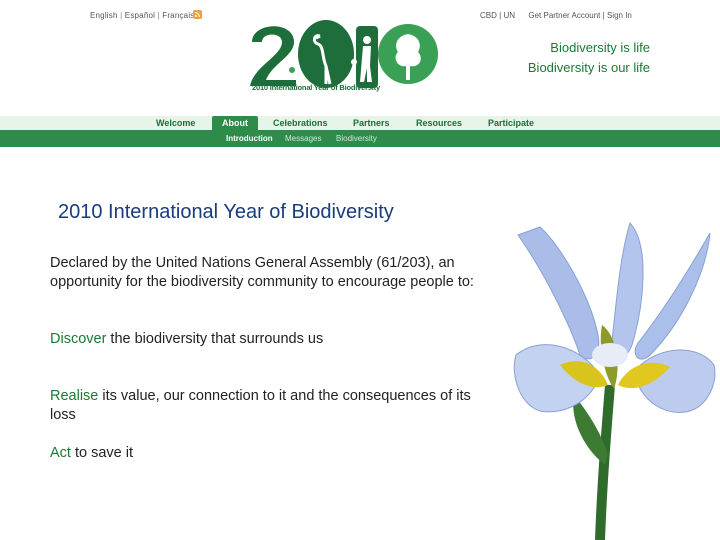 Image resolution: width=720 pixels, height=540 pixels. Describe the element at coordinates (511, 123) in the screenshot. I see `tab-participate: Participate` at that location.